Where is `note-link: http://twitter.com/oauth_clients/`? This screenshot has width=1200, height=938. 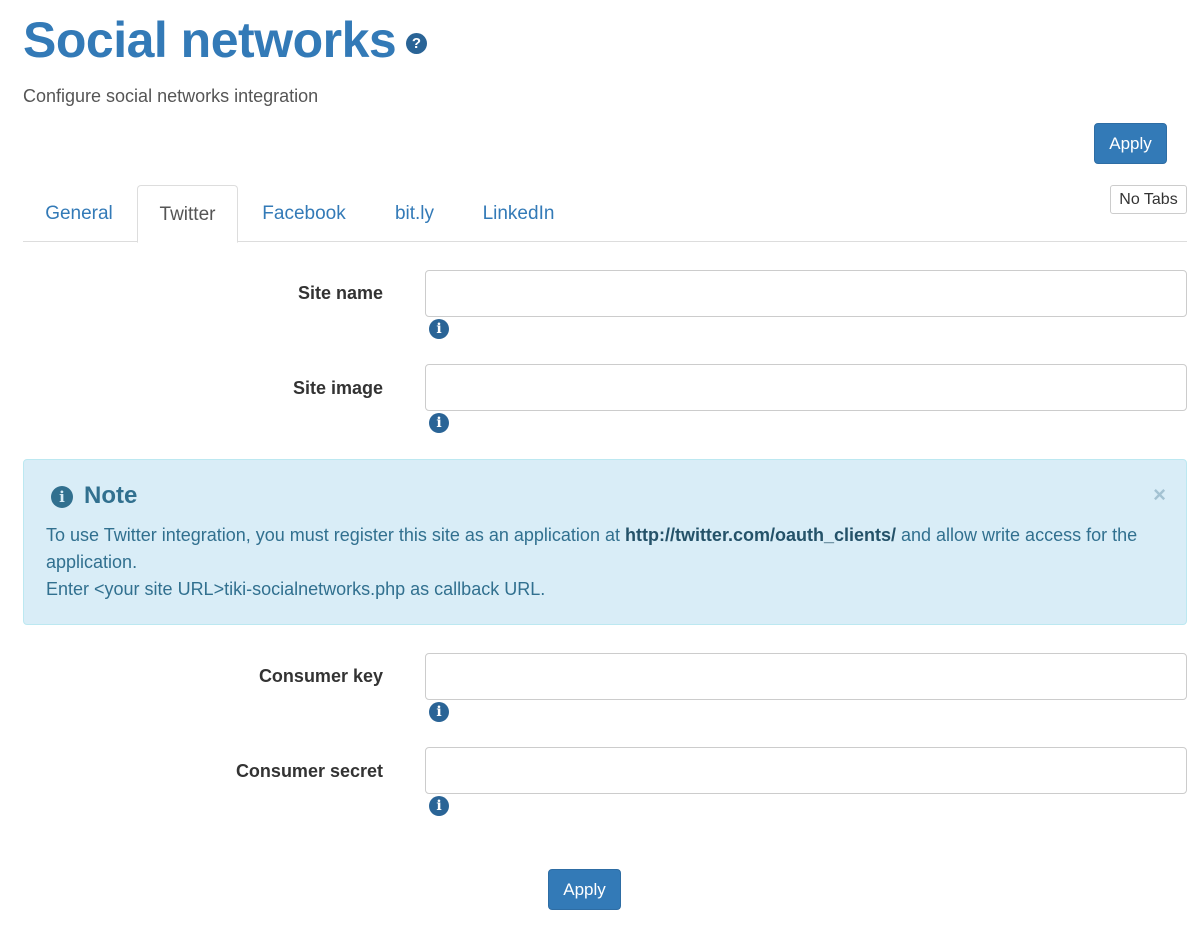
note-link: http://twitter.com/oauth_clients/ is located at coordinates (760, 535).